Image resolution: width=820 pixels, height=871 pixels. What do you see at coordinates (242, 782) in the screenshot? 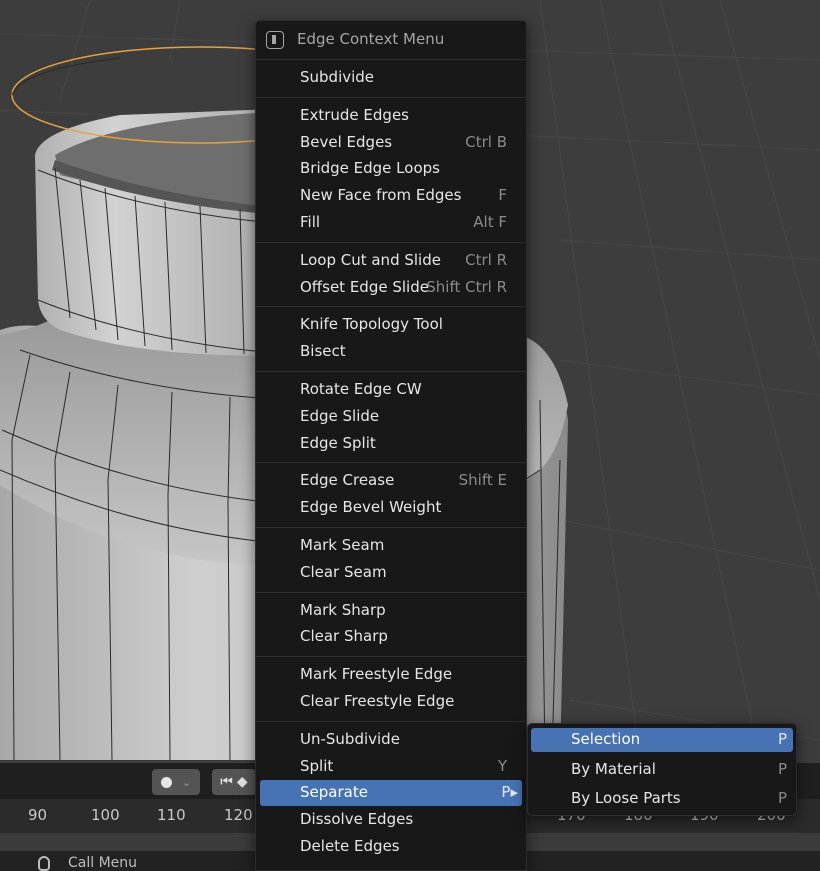
I see `keyframe-icon: ◆` at bounding box center [242, 782].